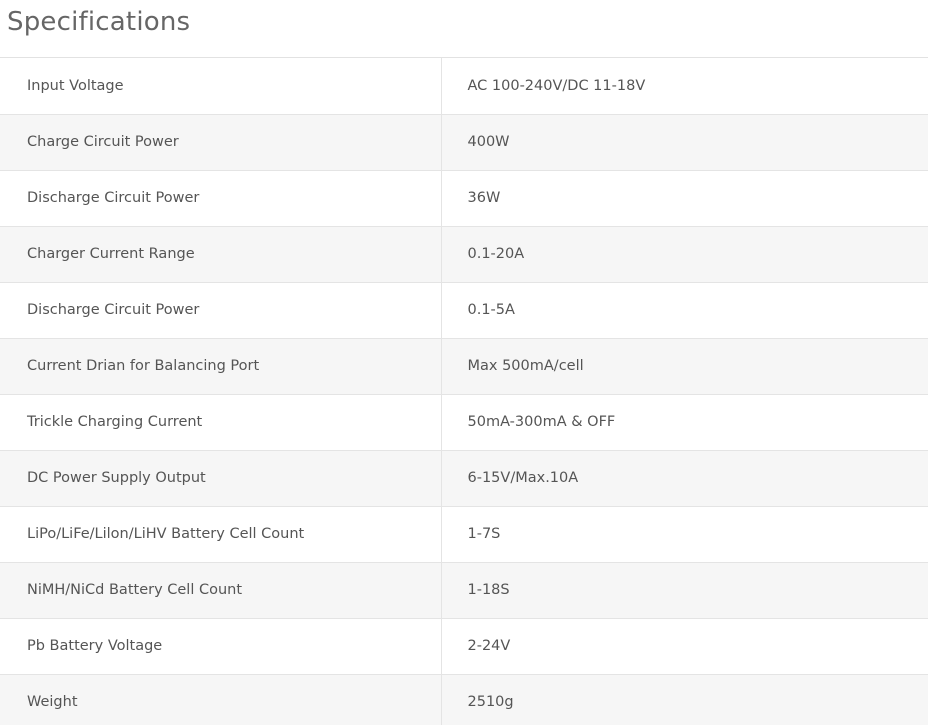  I want to click on table-row: Pb Battery Voltage 2-24V, so click(464, 646).